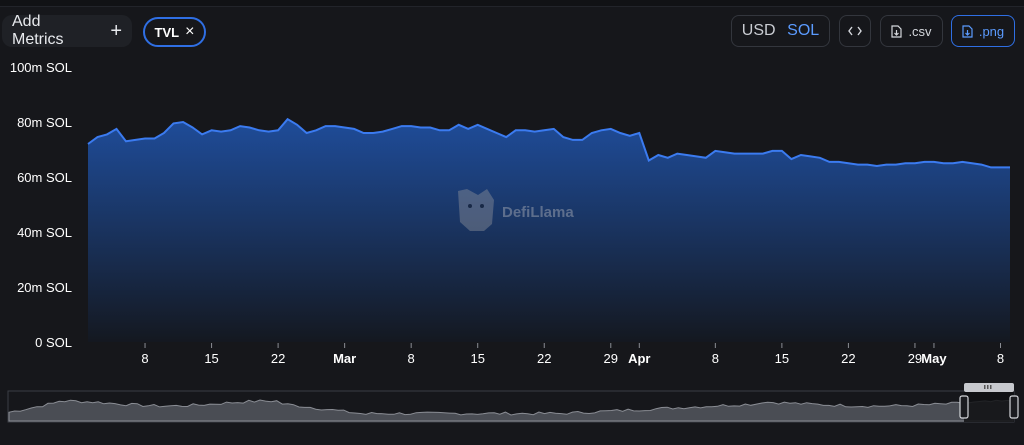 This screenshot has width=1024, height=445. Describe the element at coordinates (538, 212) in the screenshot. I see `watermark-text: DefiLlama` at that location.